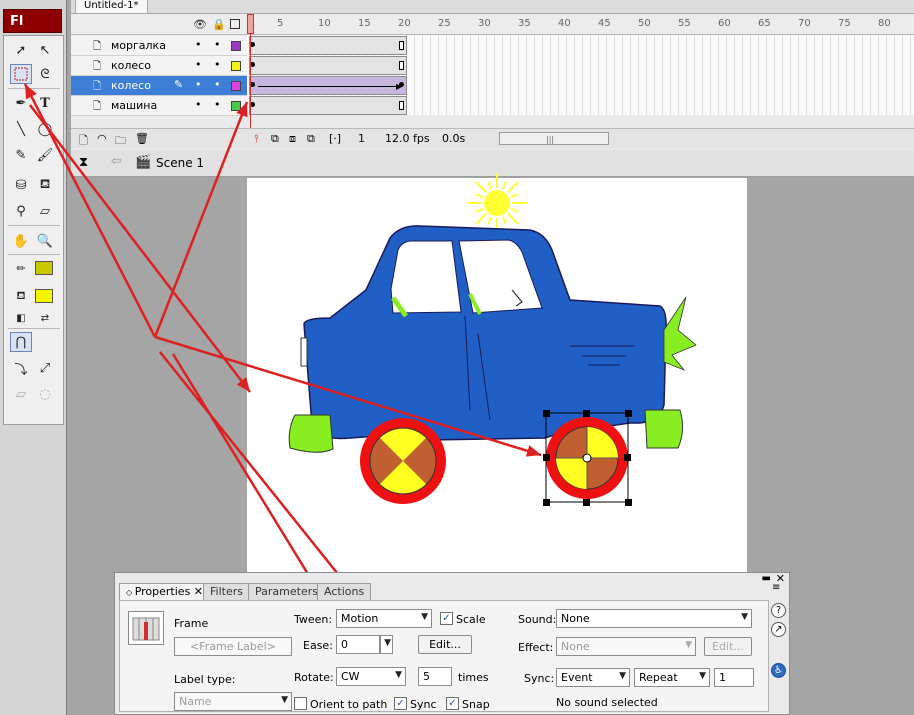  I want to click on onion-markers-icon: [·], so click(335, 138).